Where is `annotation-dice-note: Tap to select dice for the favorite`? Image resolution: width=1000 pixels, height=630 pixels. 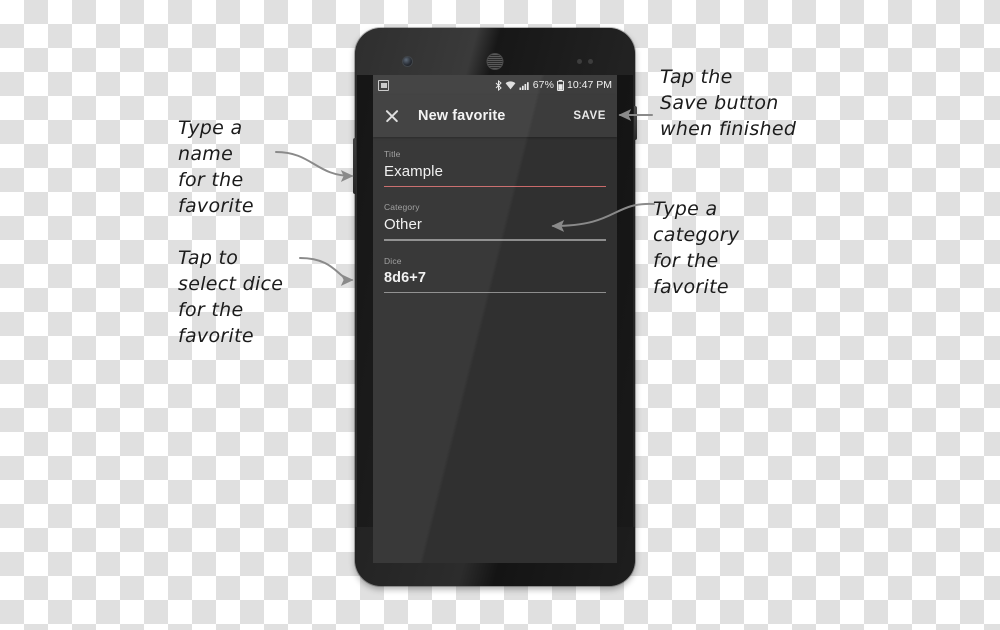 annotation-dice-note: Tap to select dice for the favorite is located at coordinates (231, 297).